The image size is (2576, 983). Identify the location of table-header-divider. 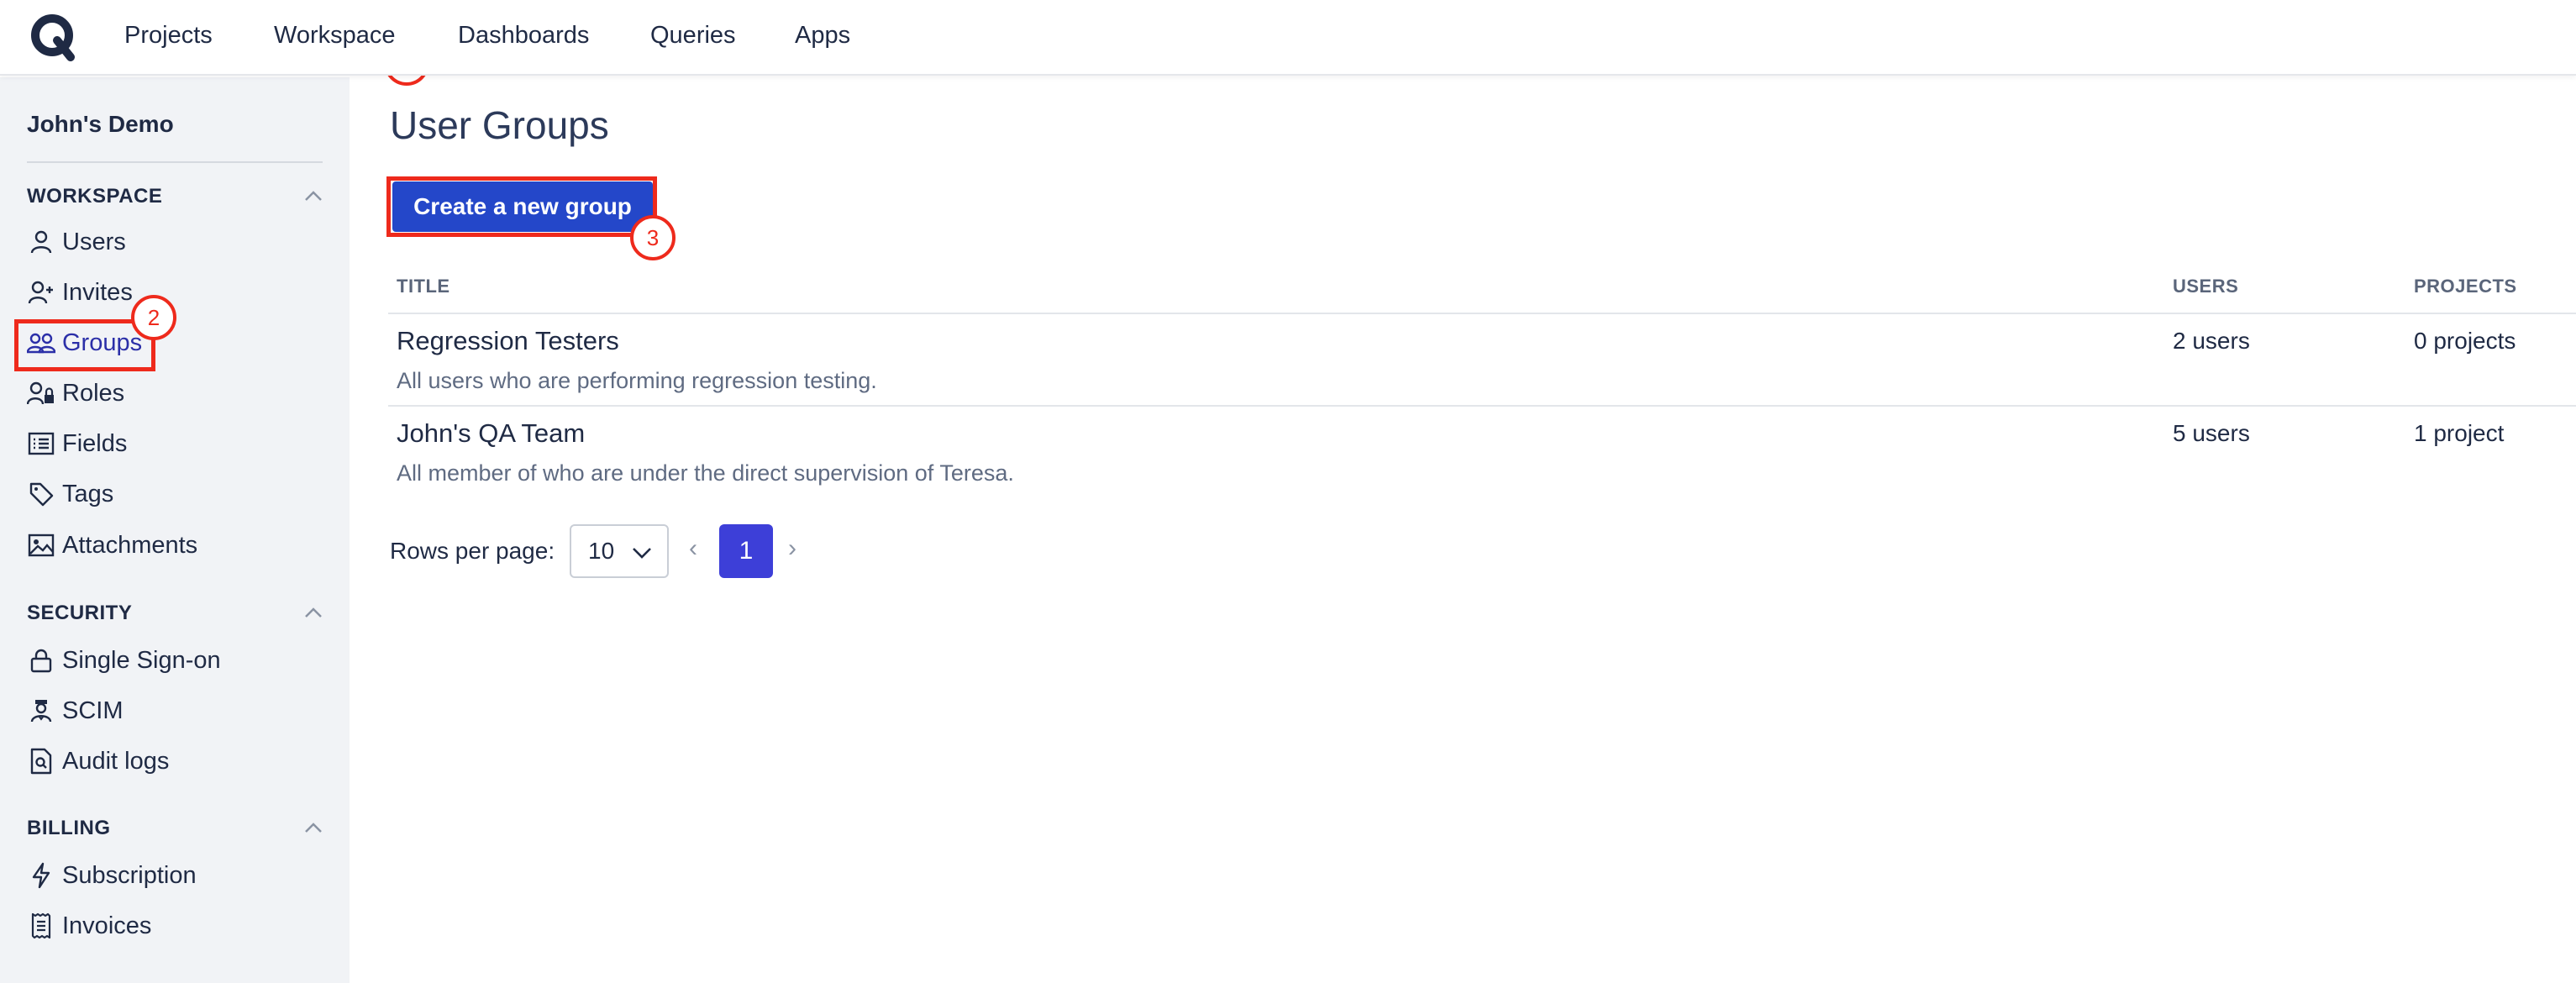
(1482, 313).